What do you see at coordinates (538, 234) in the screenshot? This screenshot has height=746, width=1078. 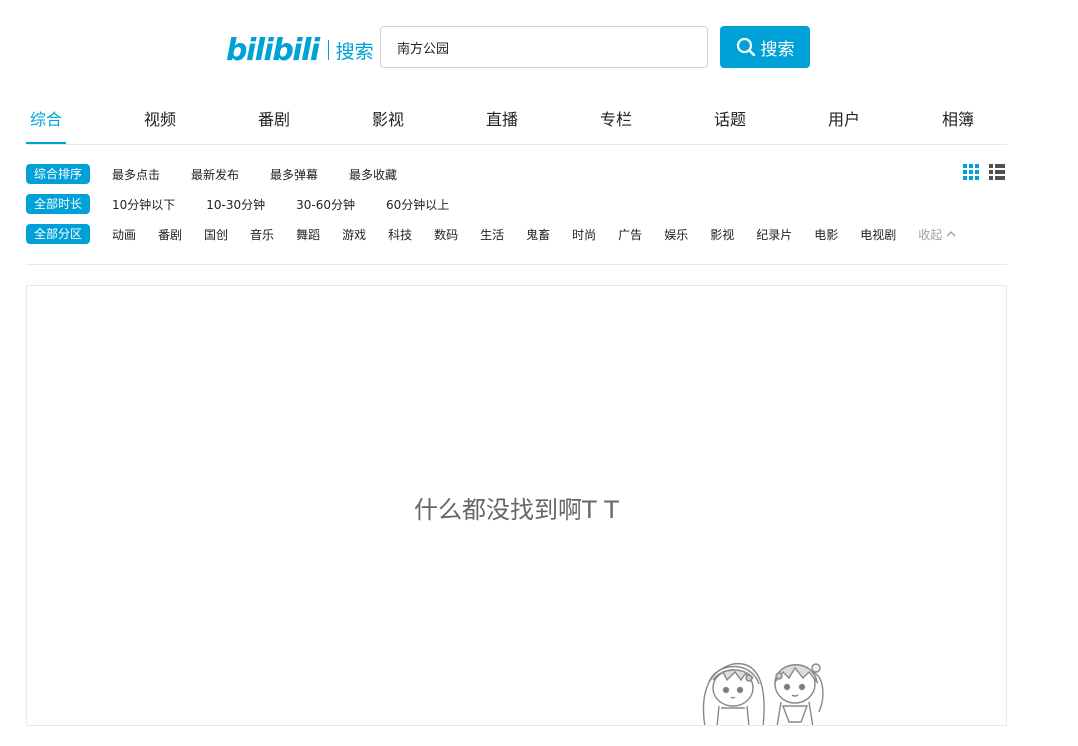 I see `filter-zone-option: 鬼畜` at bounding box center [538, 234].